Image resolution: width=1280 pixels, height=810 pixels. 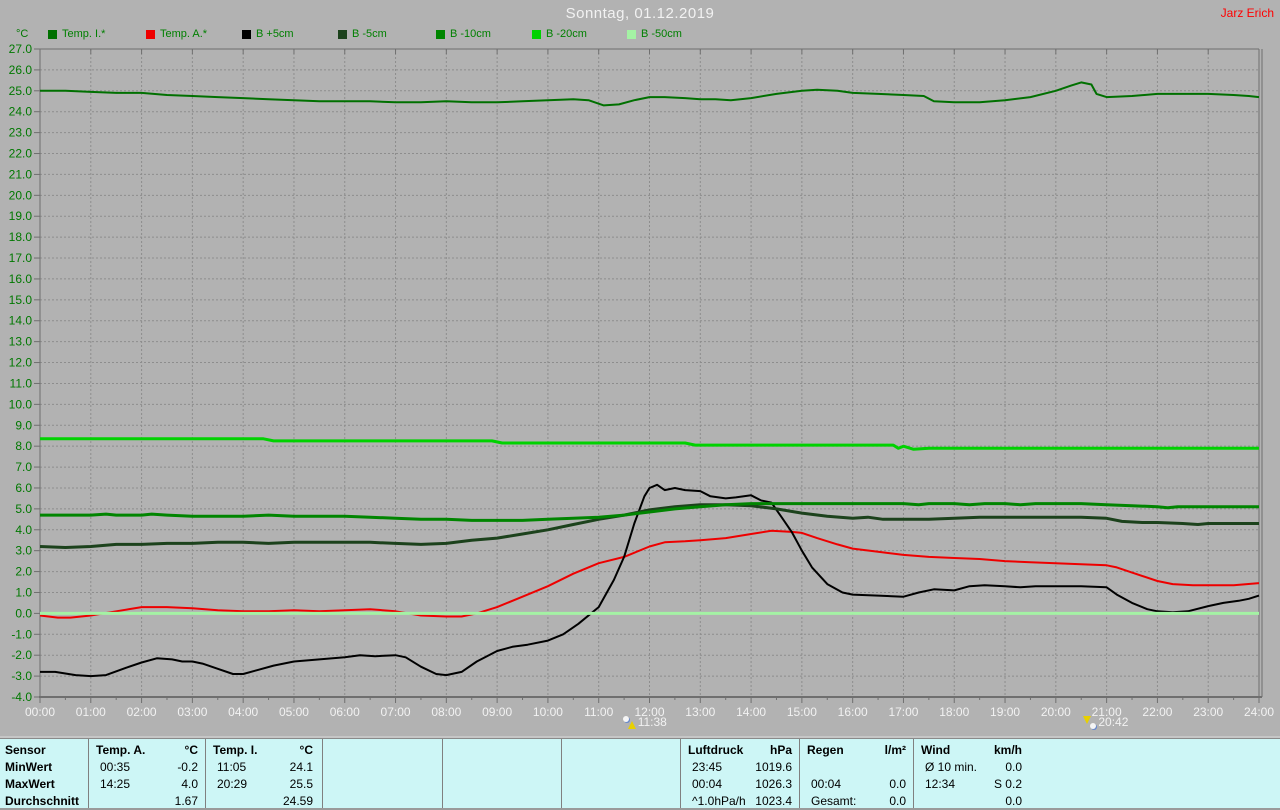 I want to click on stats-cell: km/h, so click(x=1007, y=750).